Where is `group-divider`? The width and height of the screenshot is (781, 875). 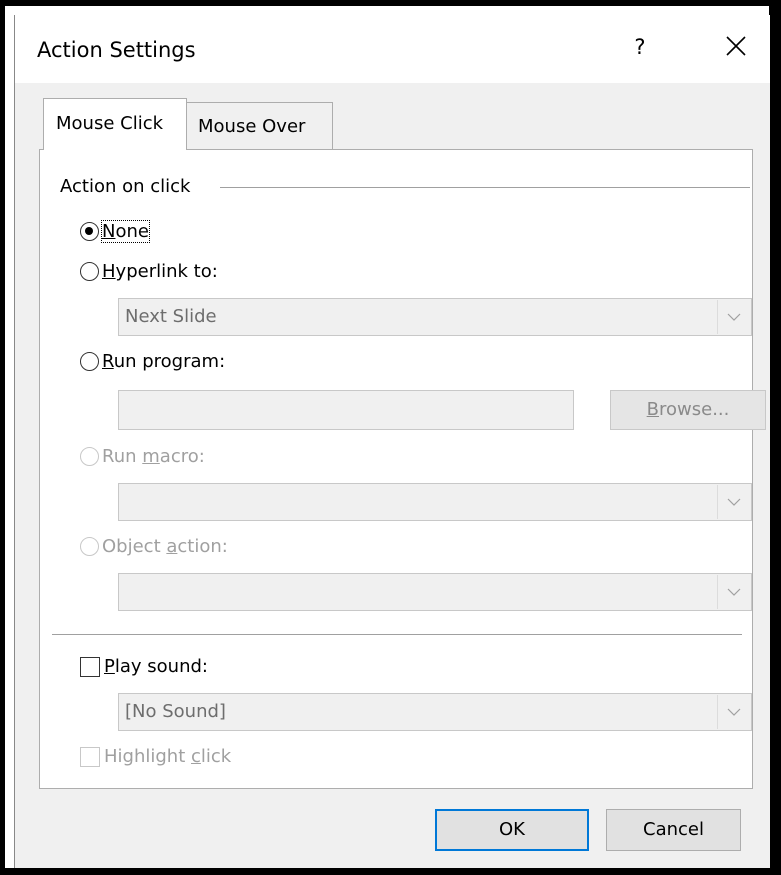 group-divider is located at coordinates (485, 187).